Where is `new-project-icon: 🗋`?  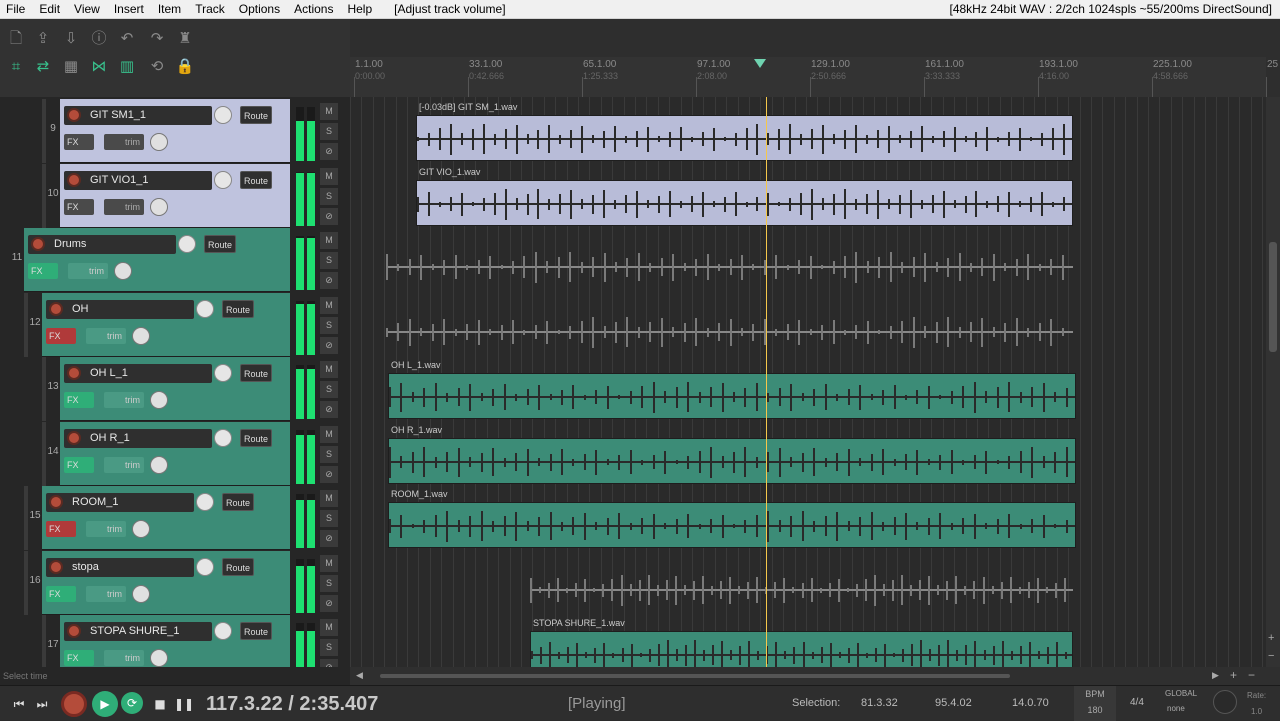 new-project-icon: 🗋 is located at coordinates (16, 38).